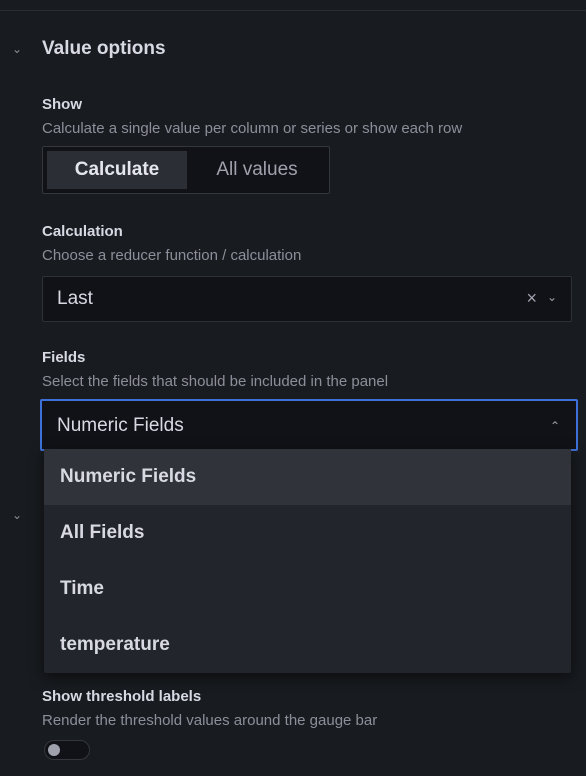 The width and height of the screenshot is (586, 776). What do you see at coordinates (293, 50) in the screenshot?
I see `value-options-header: ⌄ Value options` at bounding box center [293, 50].